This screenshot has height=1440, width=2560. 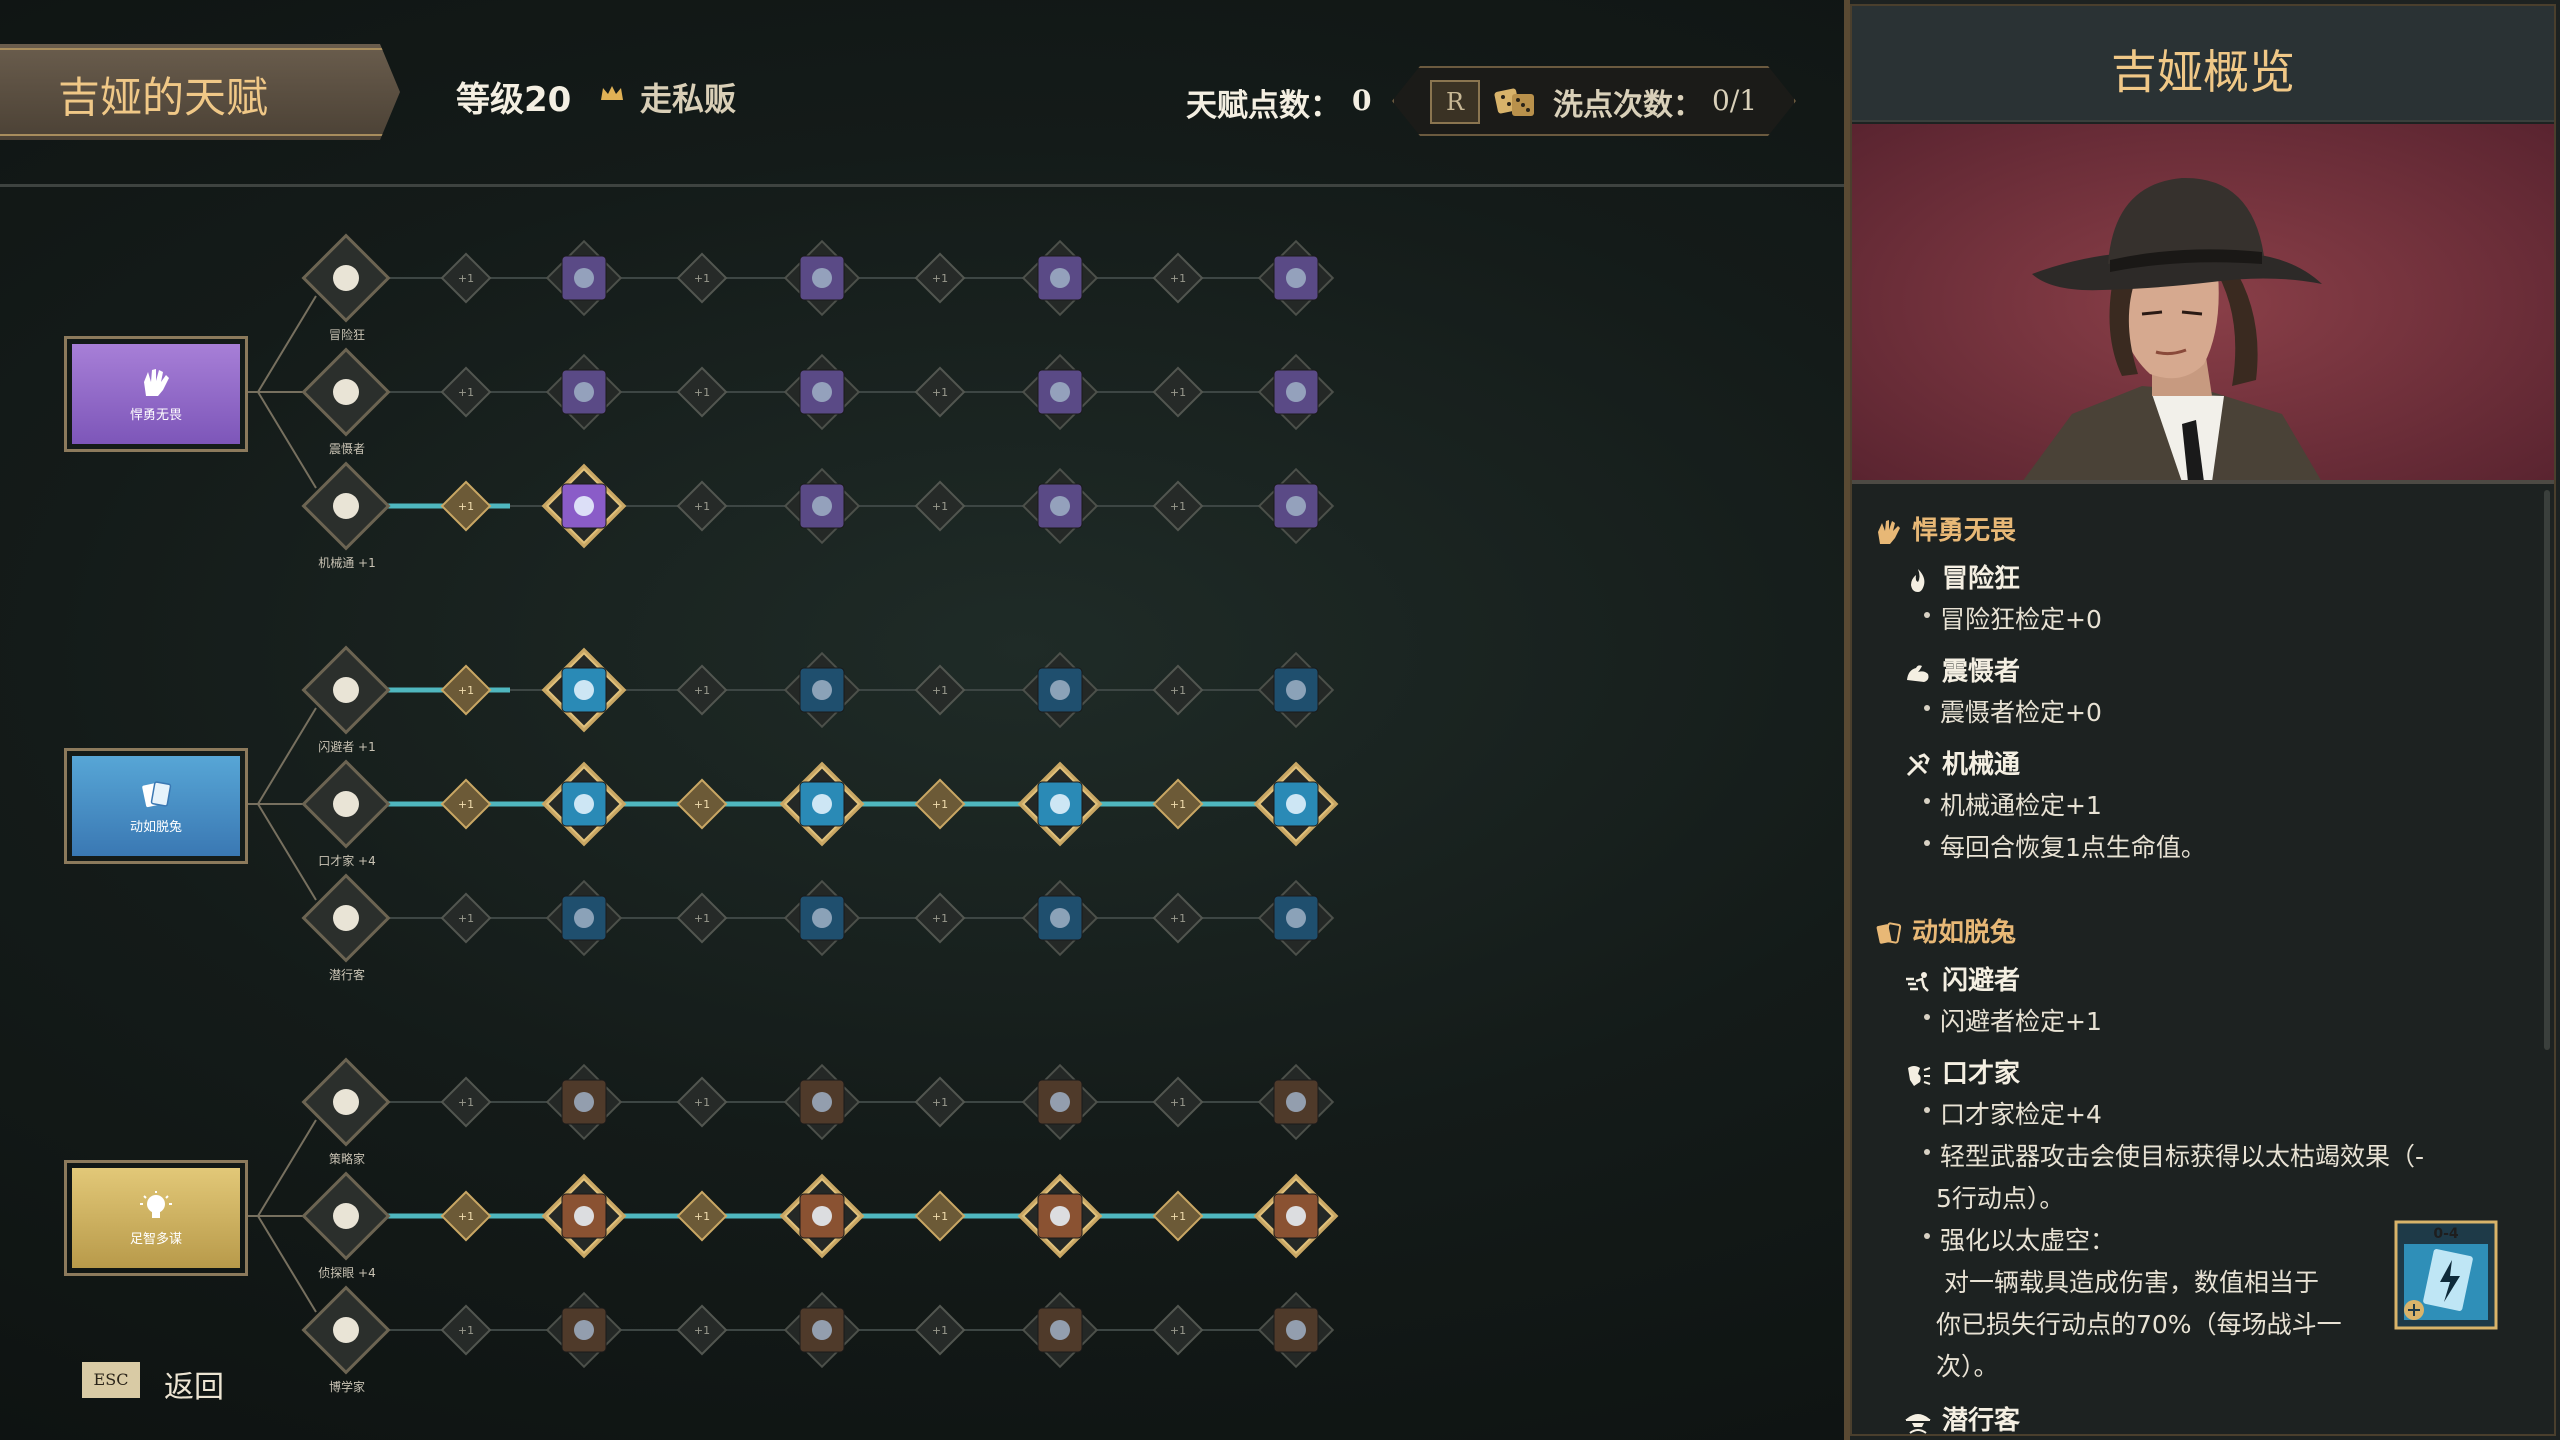 What do you see at coordinates (347, 1273) in the screenshot?
I see `skill-label: 侦探眼 +4` at bounding box center [347, 1273].